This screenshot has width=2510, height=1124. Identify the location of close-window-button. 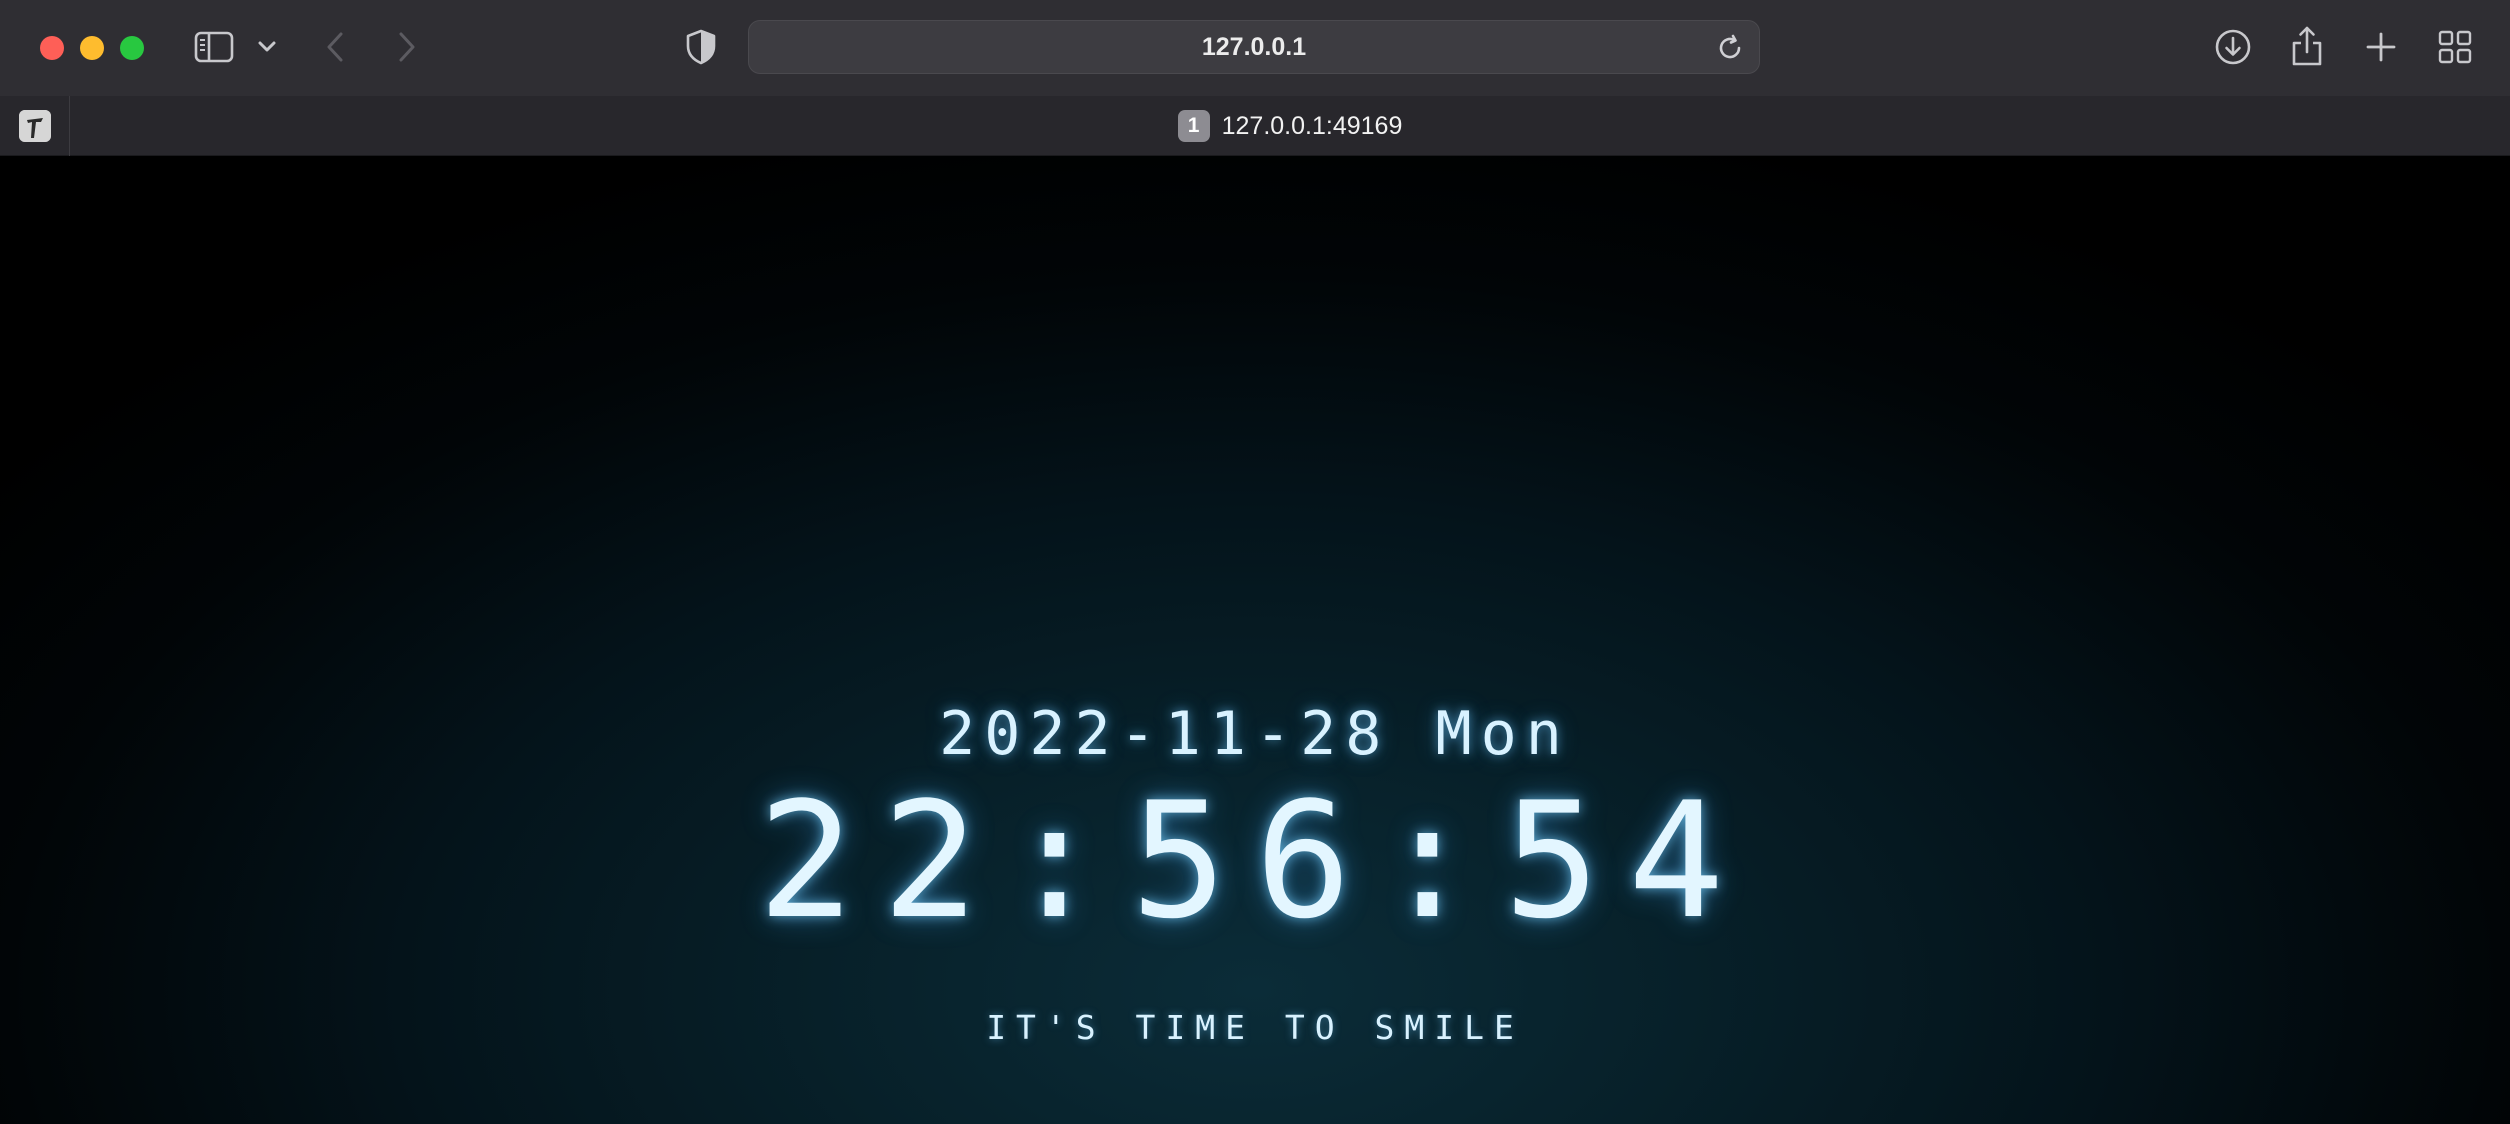
(52, 48).